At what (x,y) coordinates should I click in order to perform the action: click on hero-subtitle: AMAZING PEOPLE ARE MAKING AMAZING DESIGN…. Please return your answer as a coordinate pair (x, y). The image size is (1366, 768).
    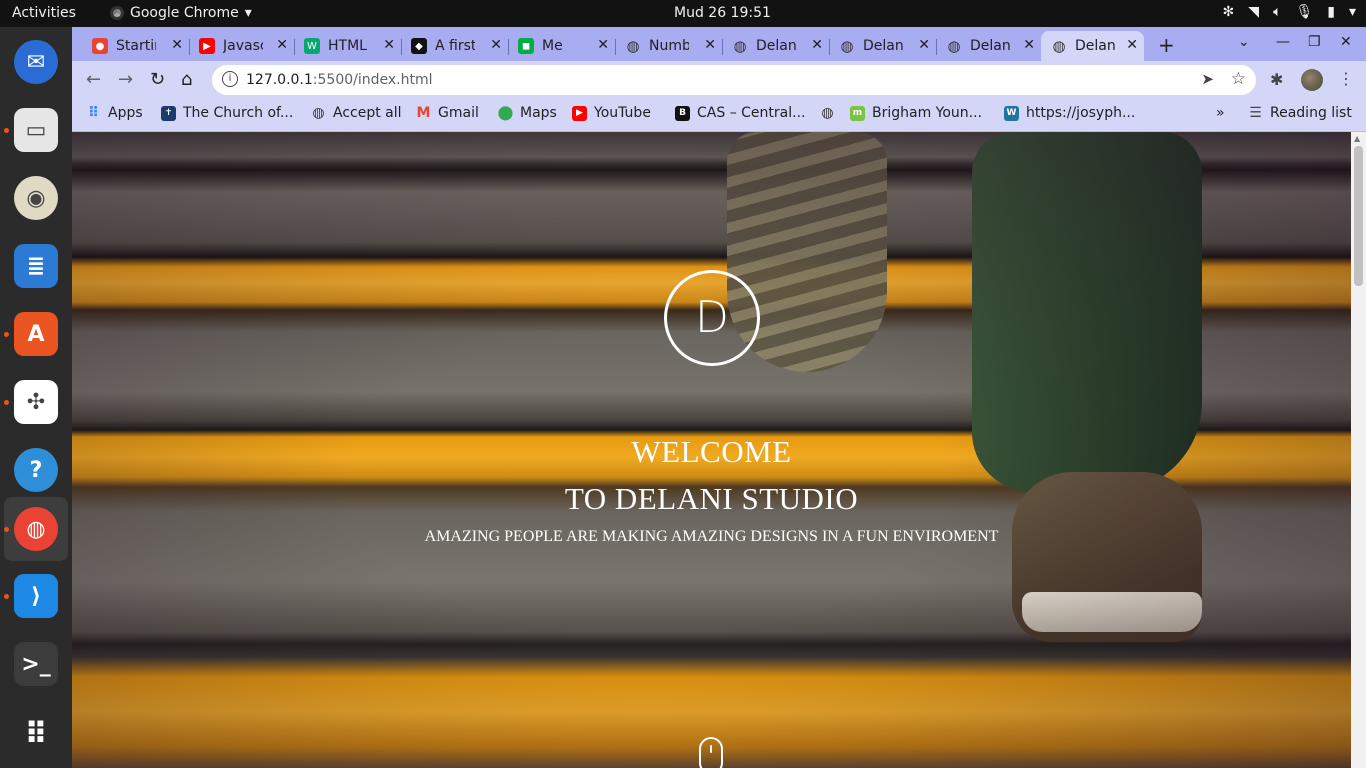
    Looking at the image, I should click on (711, 536).